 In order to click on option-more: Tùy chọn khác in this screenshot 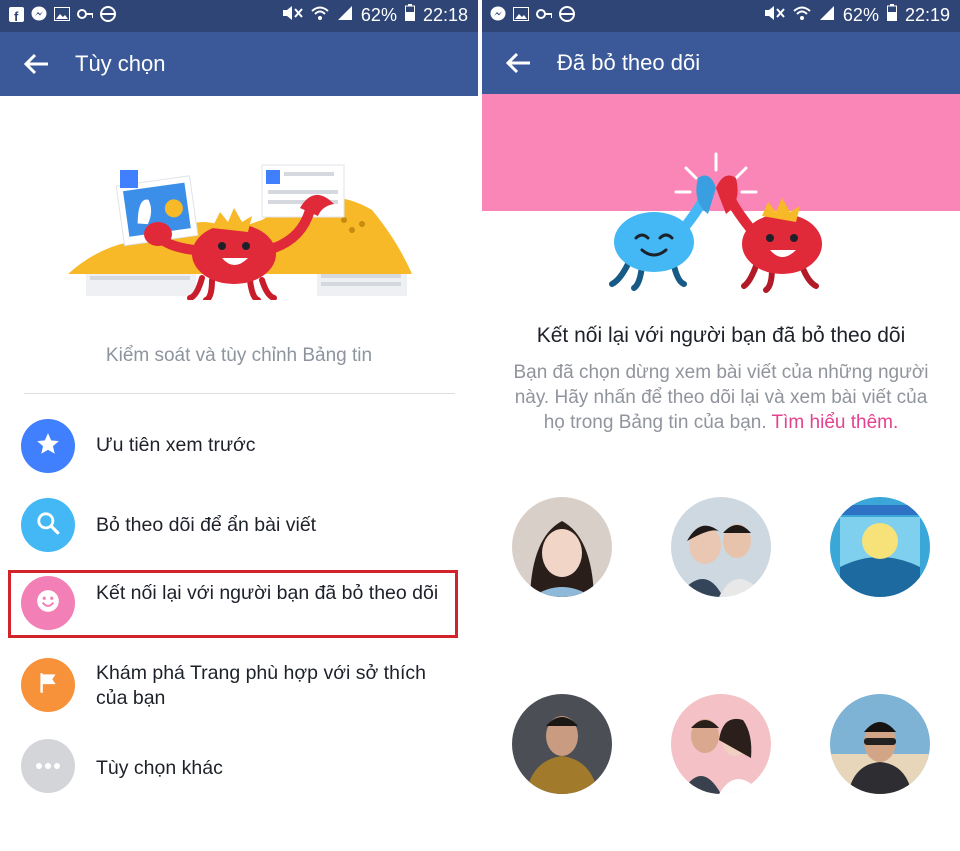, I will do `click(239, 766)`.